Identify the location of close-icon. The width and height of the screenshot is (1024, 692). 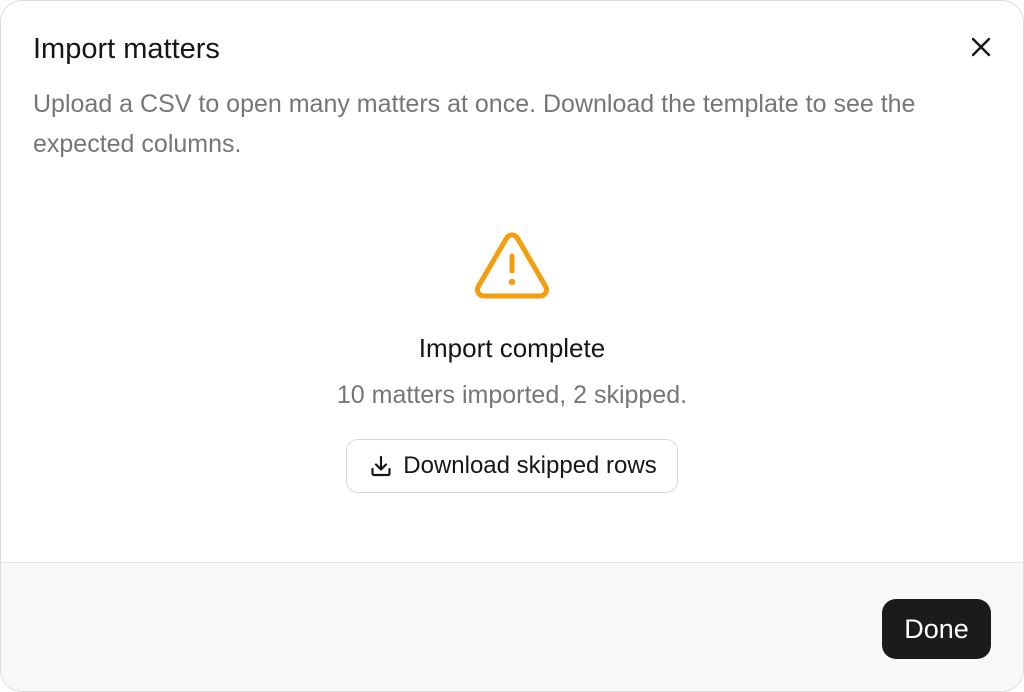
(981, 47).